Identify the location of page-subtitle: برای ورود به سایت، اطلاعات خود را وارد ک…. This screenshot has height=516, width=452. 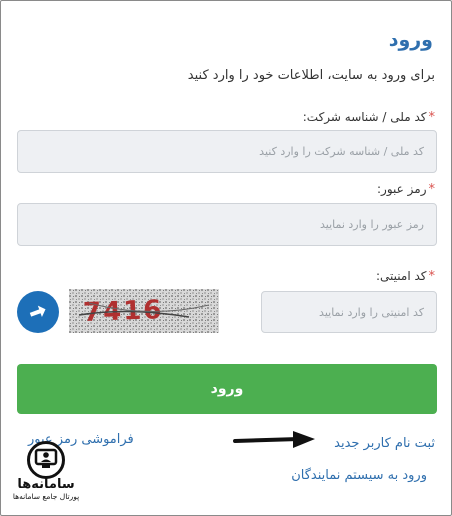
(311, 75).